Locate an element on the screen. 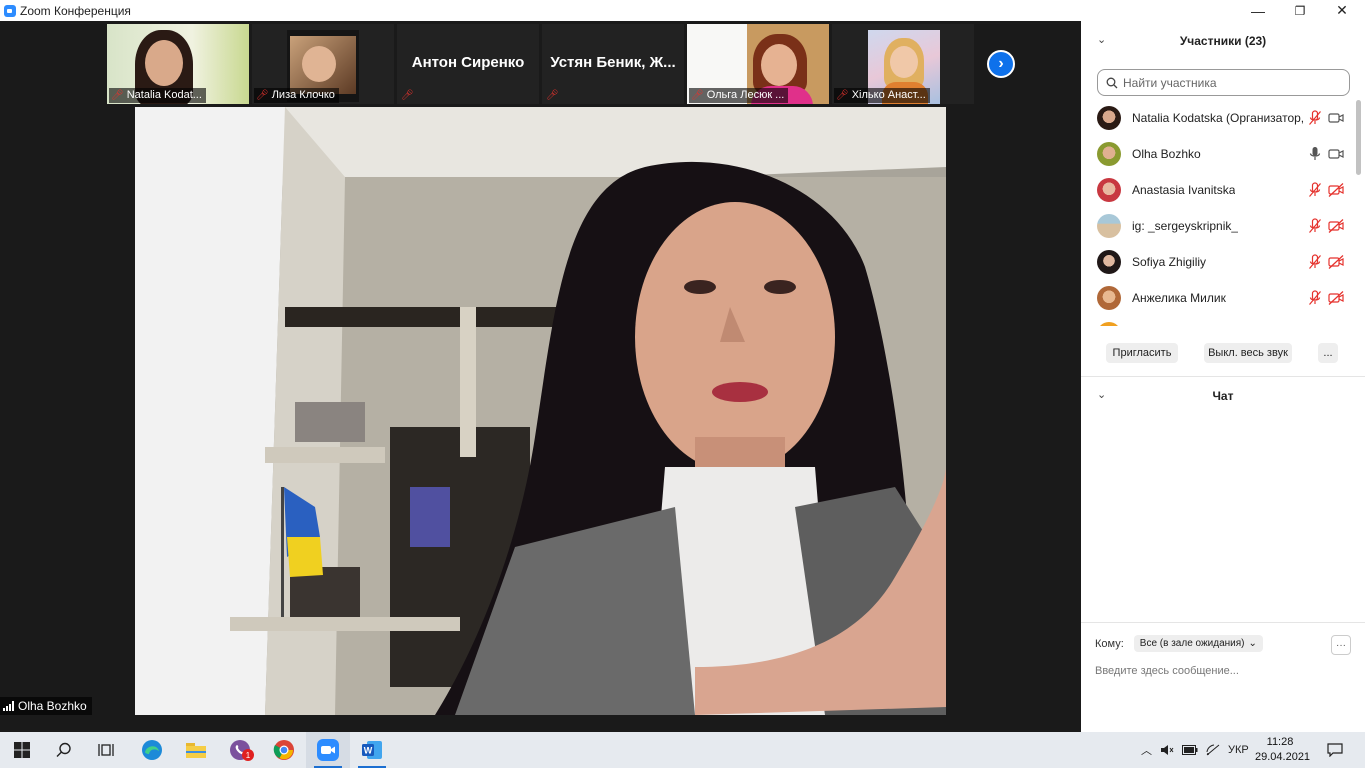 The height and width of the screenshot is (768, 1365). participant-display-name: Антон Сиренко is located at coordinates (468, 62).